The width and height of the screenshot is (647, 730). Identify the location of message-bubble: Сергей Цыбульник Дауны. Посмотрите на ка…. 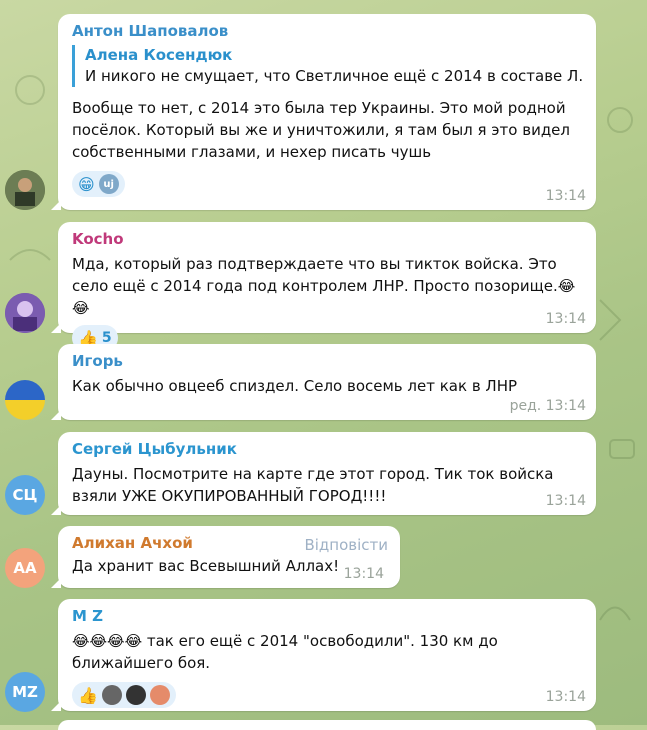
(323, 473).